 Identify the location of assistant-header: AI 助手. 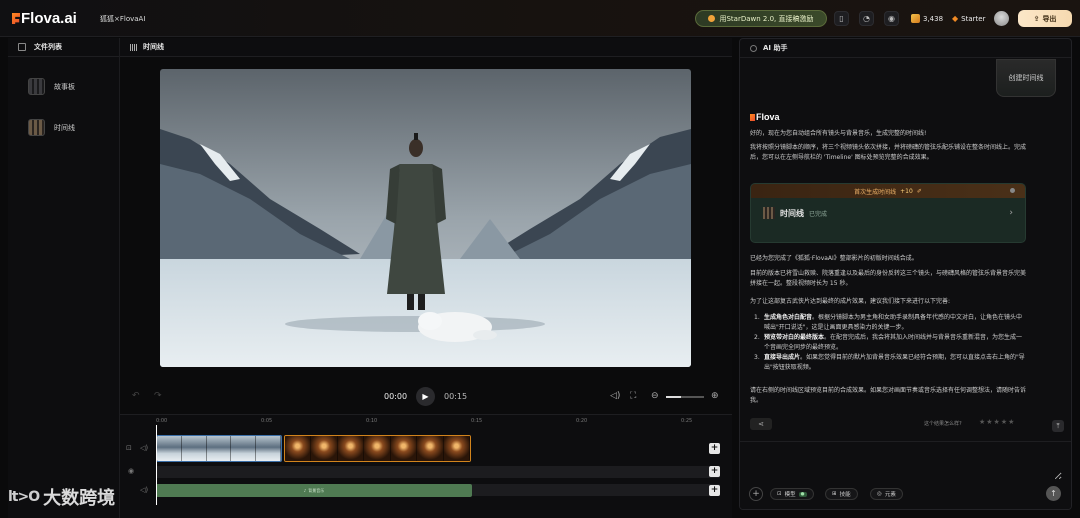
(905, 48).